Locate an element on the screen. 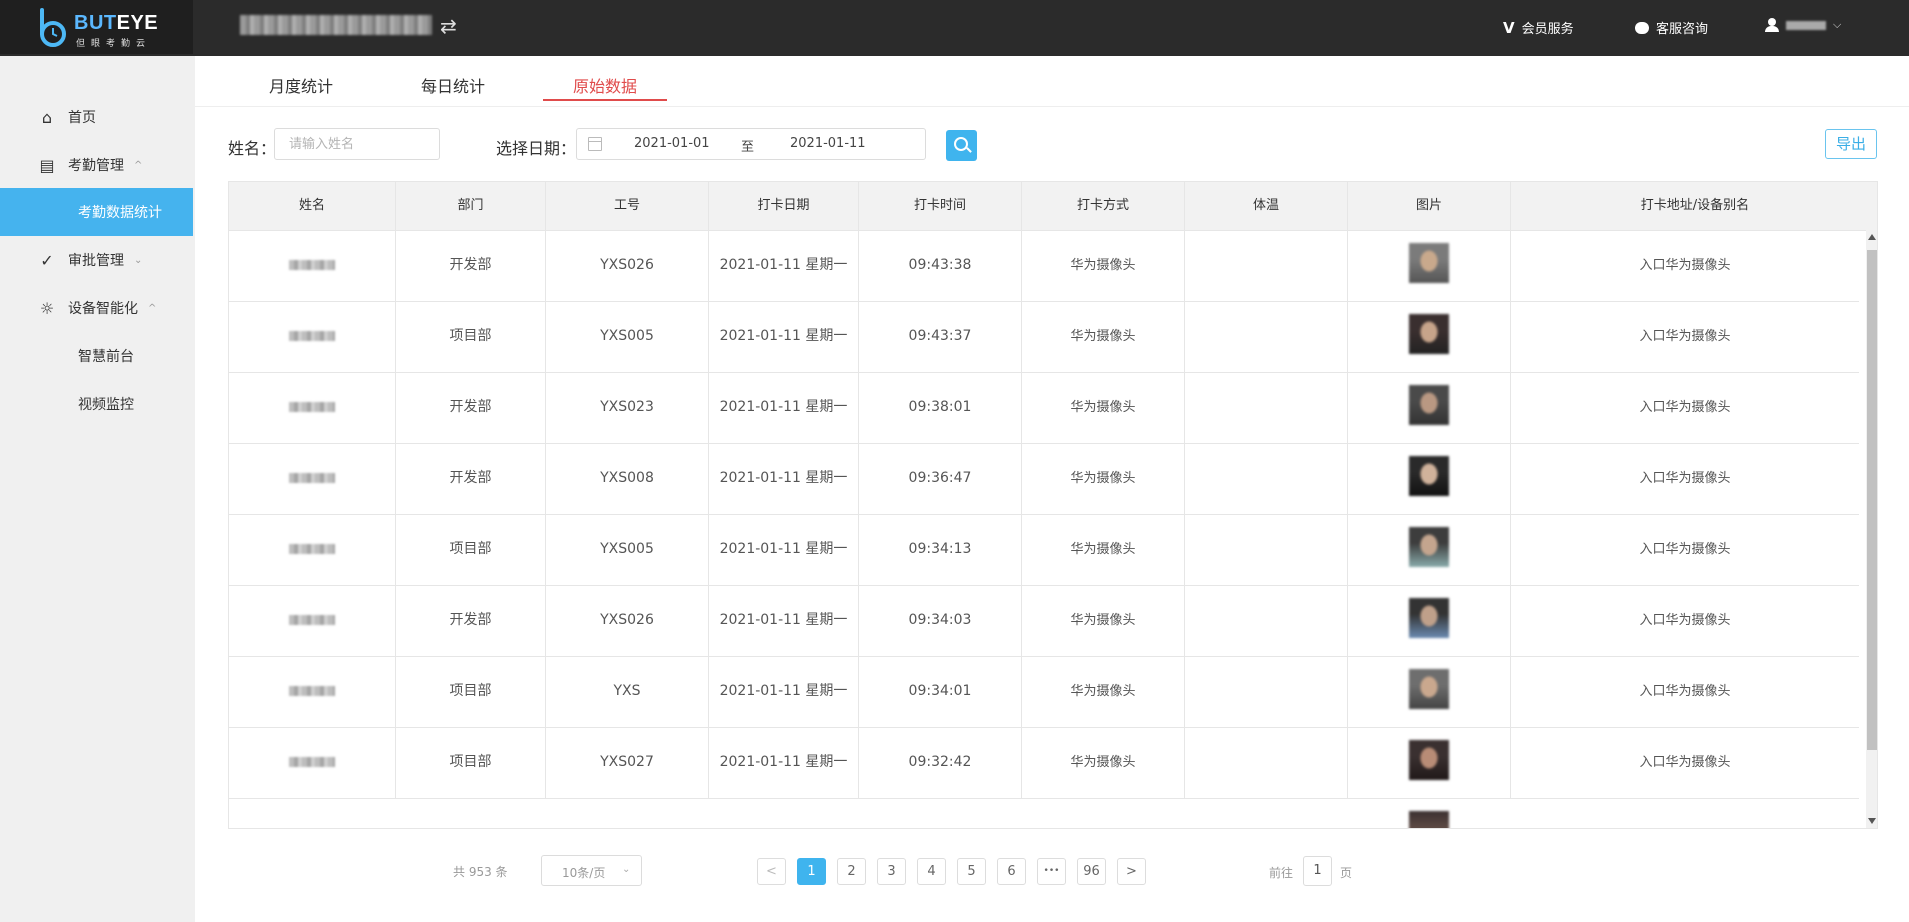  sidebar-item-approval: ✓ 审批管理 ⌄ is located at coordinates (96, 260).